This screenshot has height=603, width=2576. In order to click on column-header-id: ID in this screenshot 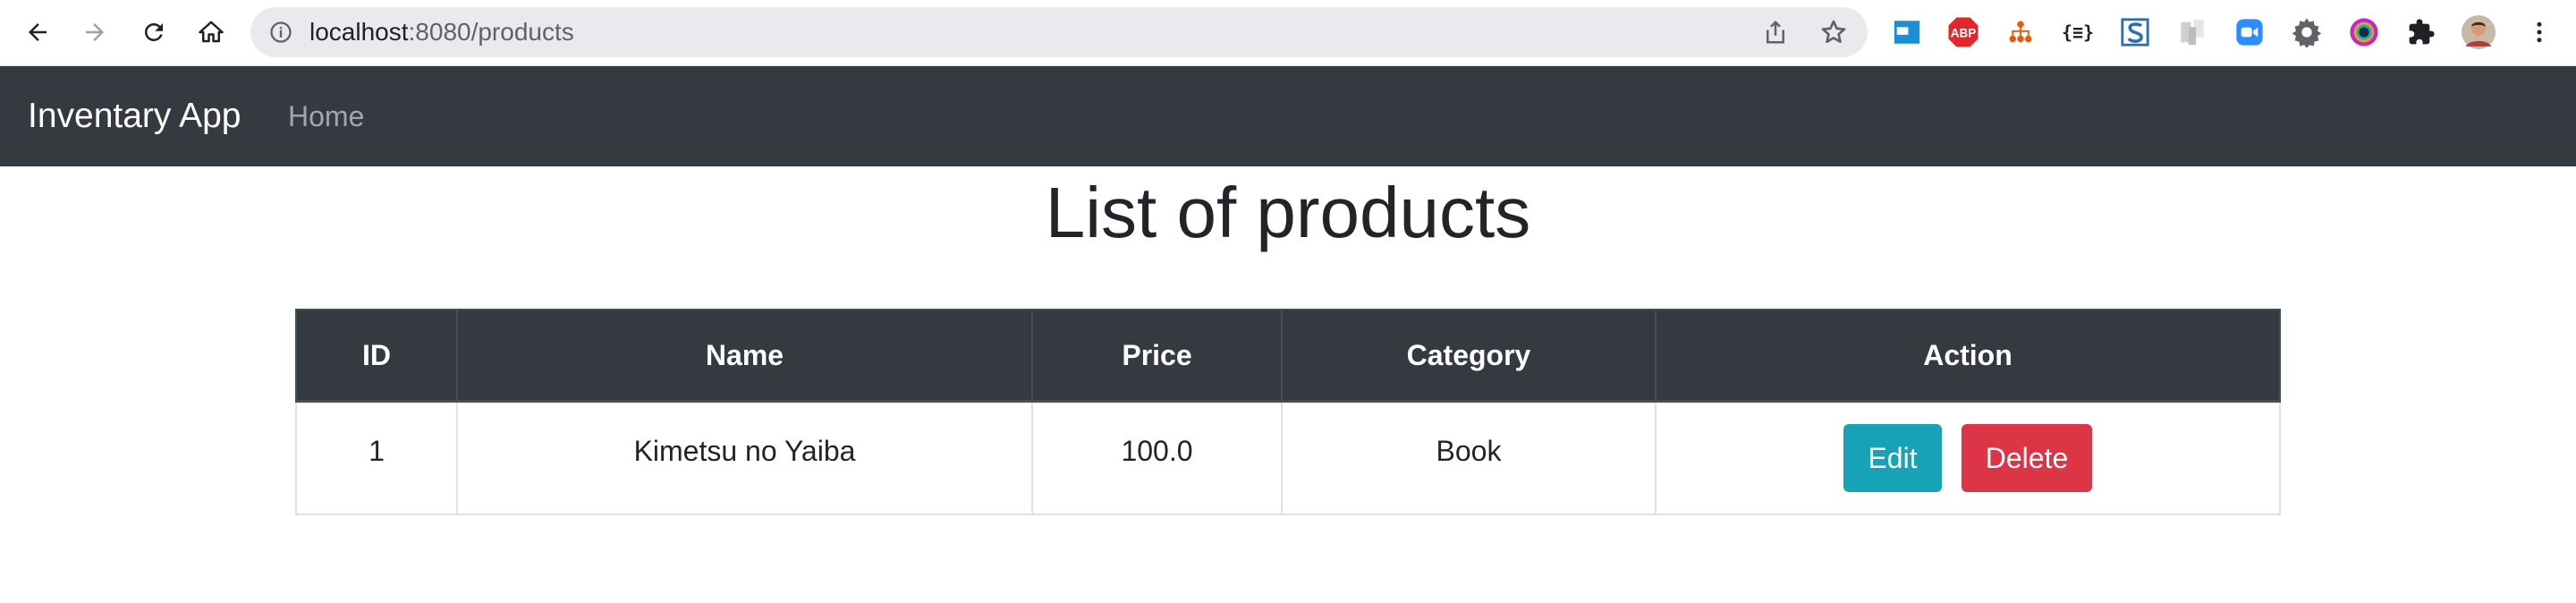, I will do `click(376, 356)`.